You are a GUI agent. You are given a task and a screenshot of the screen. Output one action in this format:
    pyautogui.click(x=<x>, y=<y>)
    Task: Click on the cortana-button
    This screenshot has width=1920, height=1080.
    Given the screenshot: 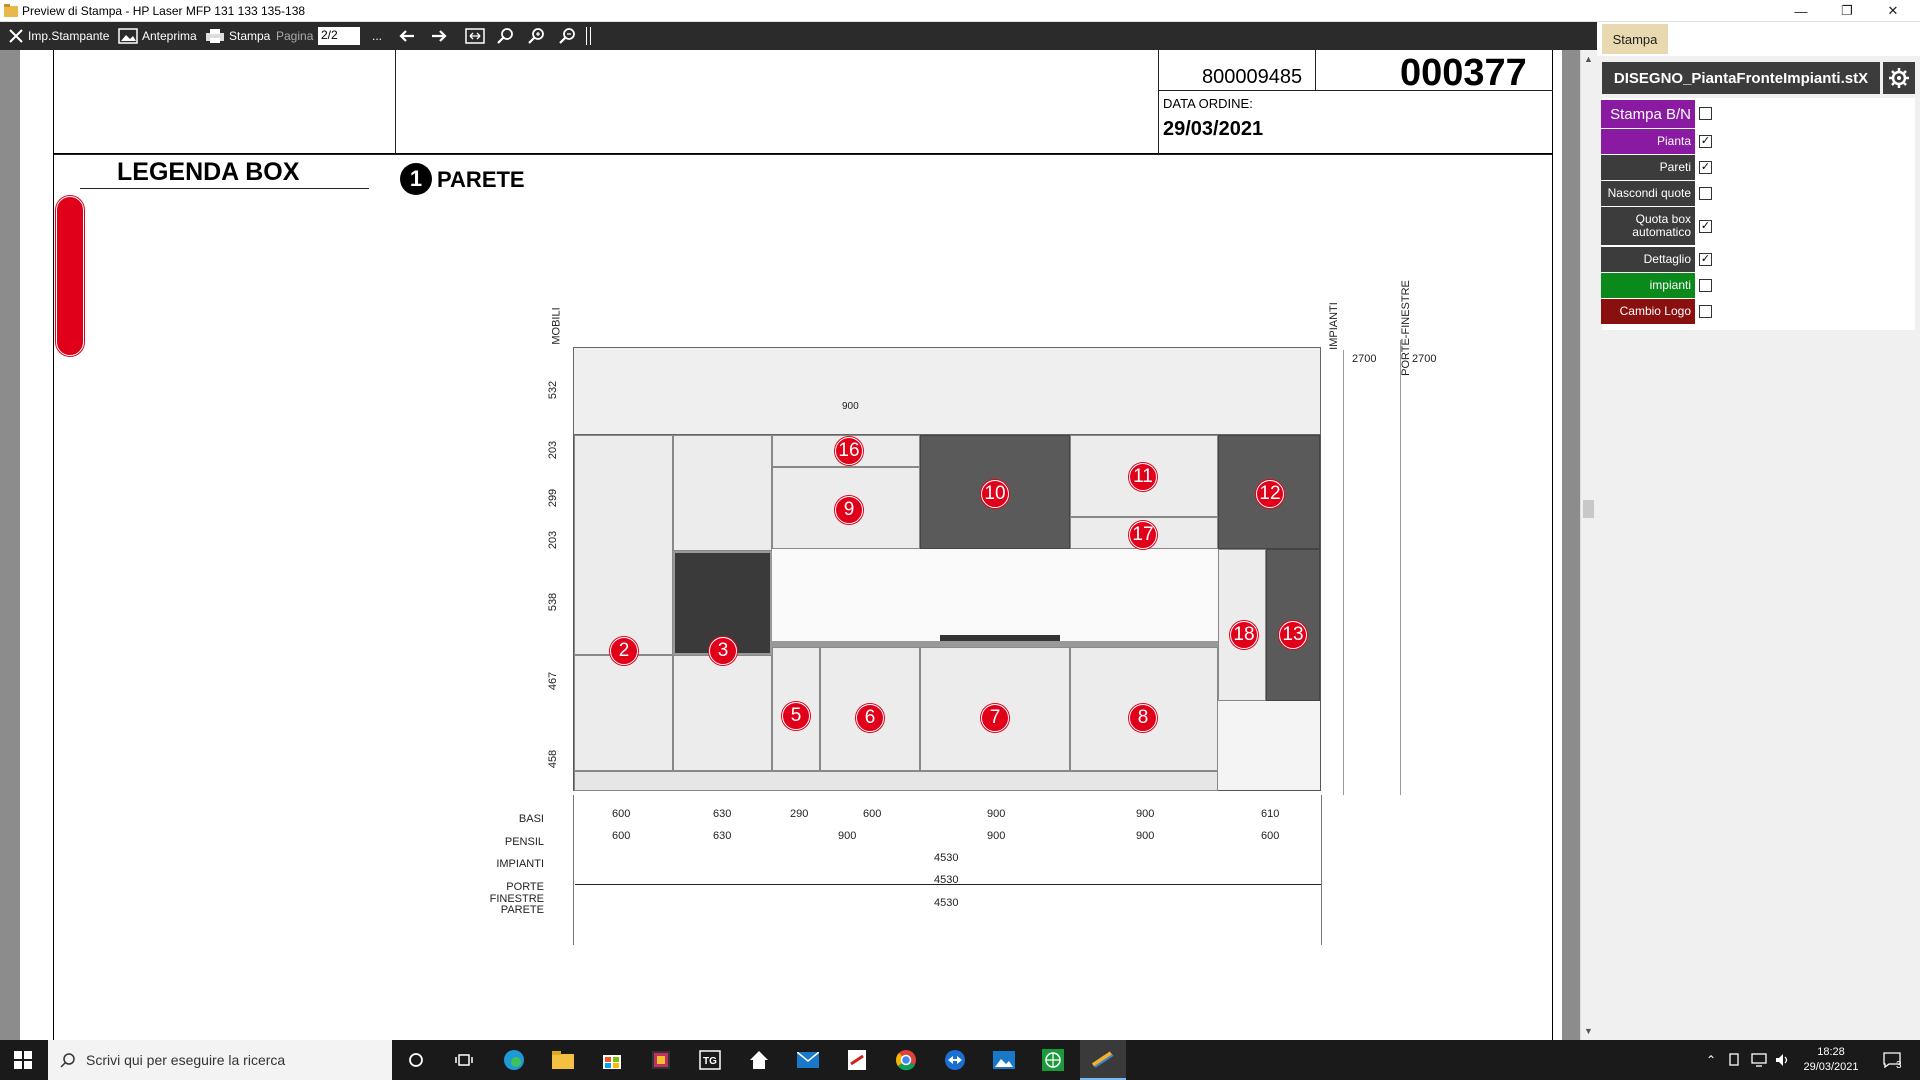 What is the action you would take?
    pyautogui.click(x=416, y=1060)
    